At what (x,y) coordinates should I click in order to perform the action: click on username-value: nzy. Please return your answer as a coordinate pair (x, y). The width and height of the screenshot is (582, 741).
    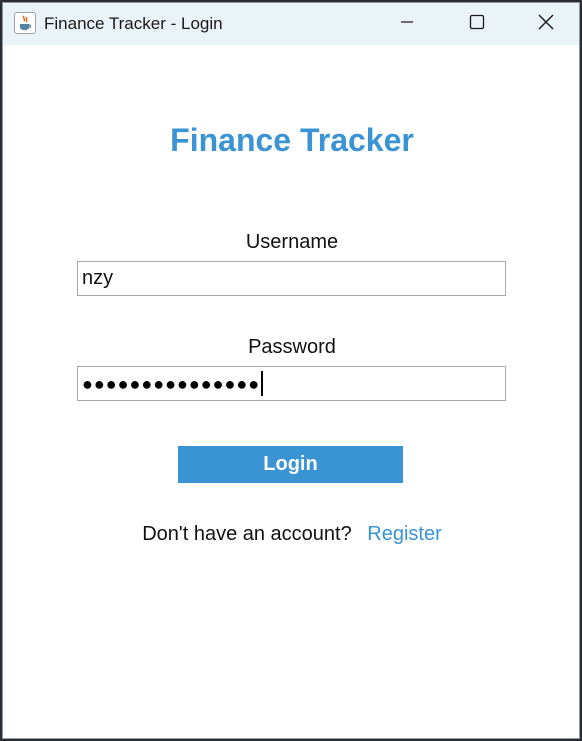
    Looking at the image, I should click on (98, 278).